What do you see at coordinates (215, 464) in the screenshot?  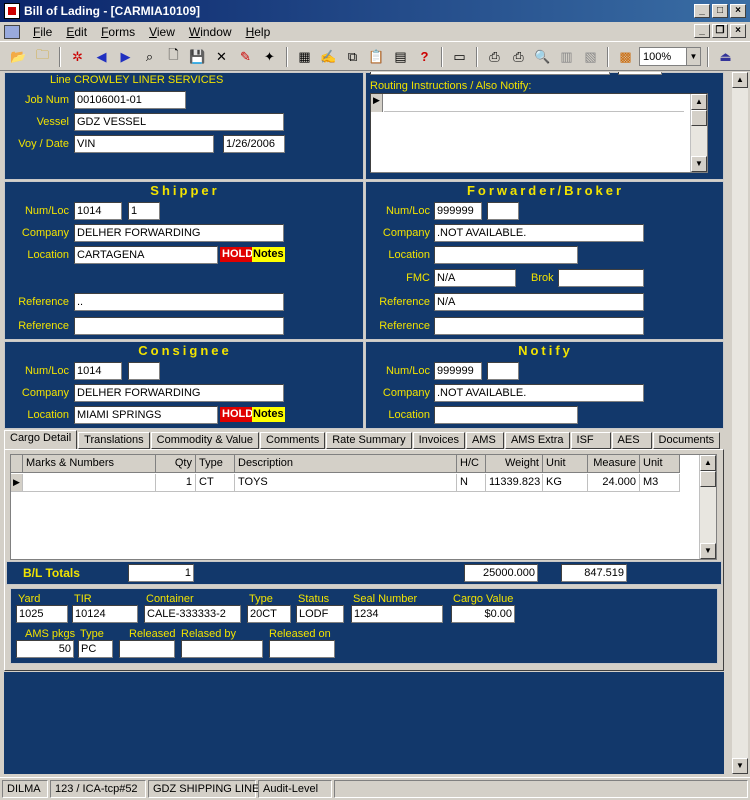 I see `col-type: Type` at bounding box center [215, 464].